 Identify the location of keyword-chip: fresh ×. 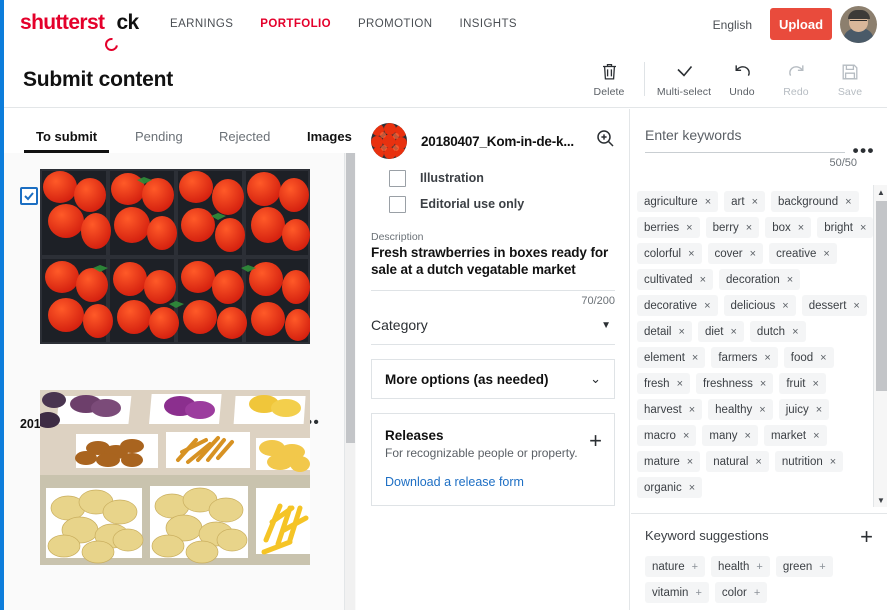
(664, 383).